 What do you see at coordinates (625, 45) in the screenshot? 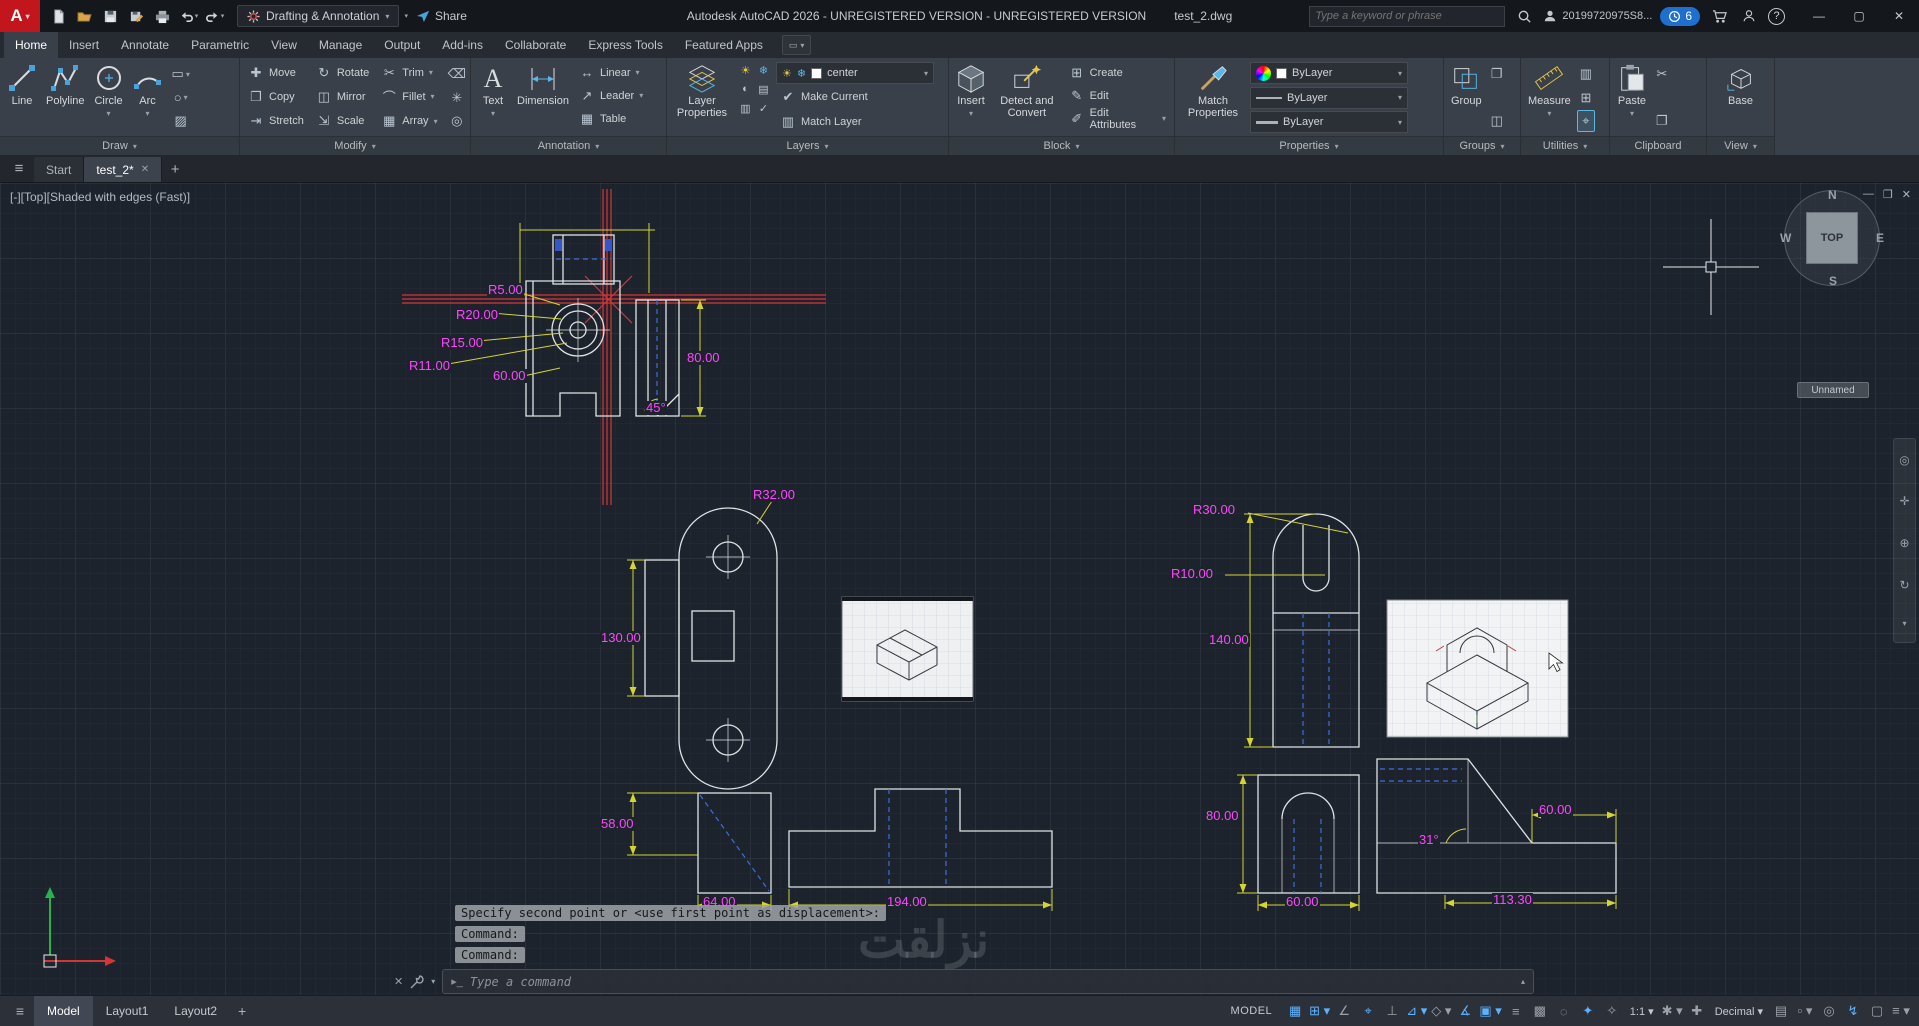
I see `ribbon-tab-express-tools: Express Tools` at bounding box center [625, 45].